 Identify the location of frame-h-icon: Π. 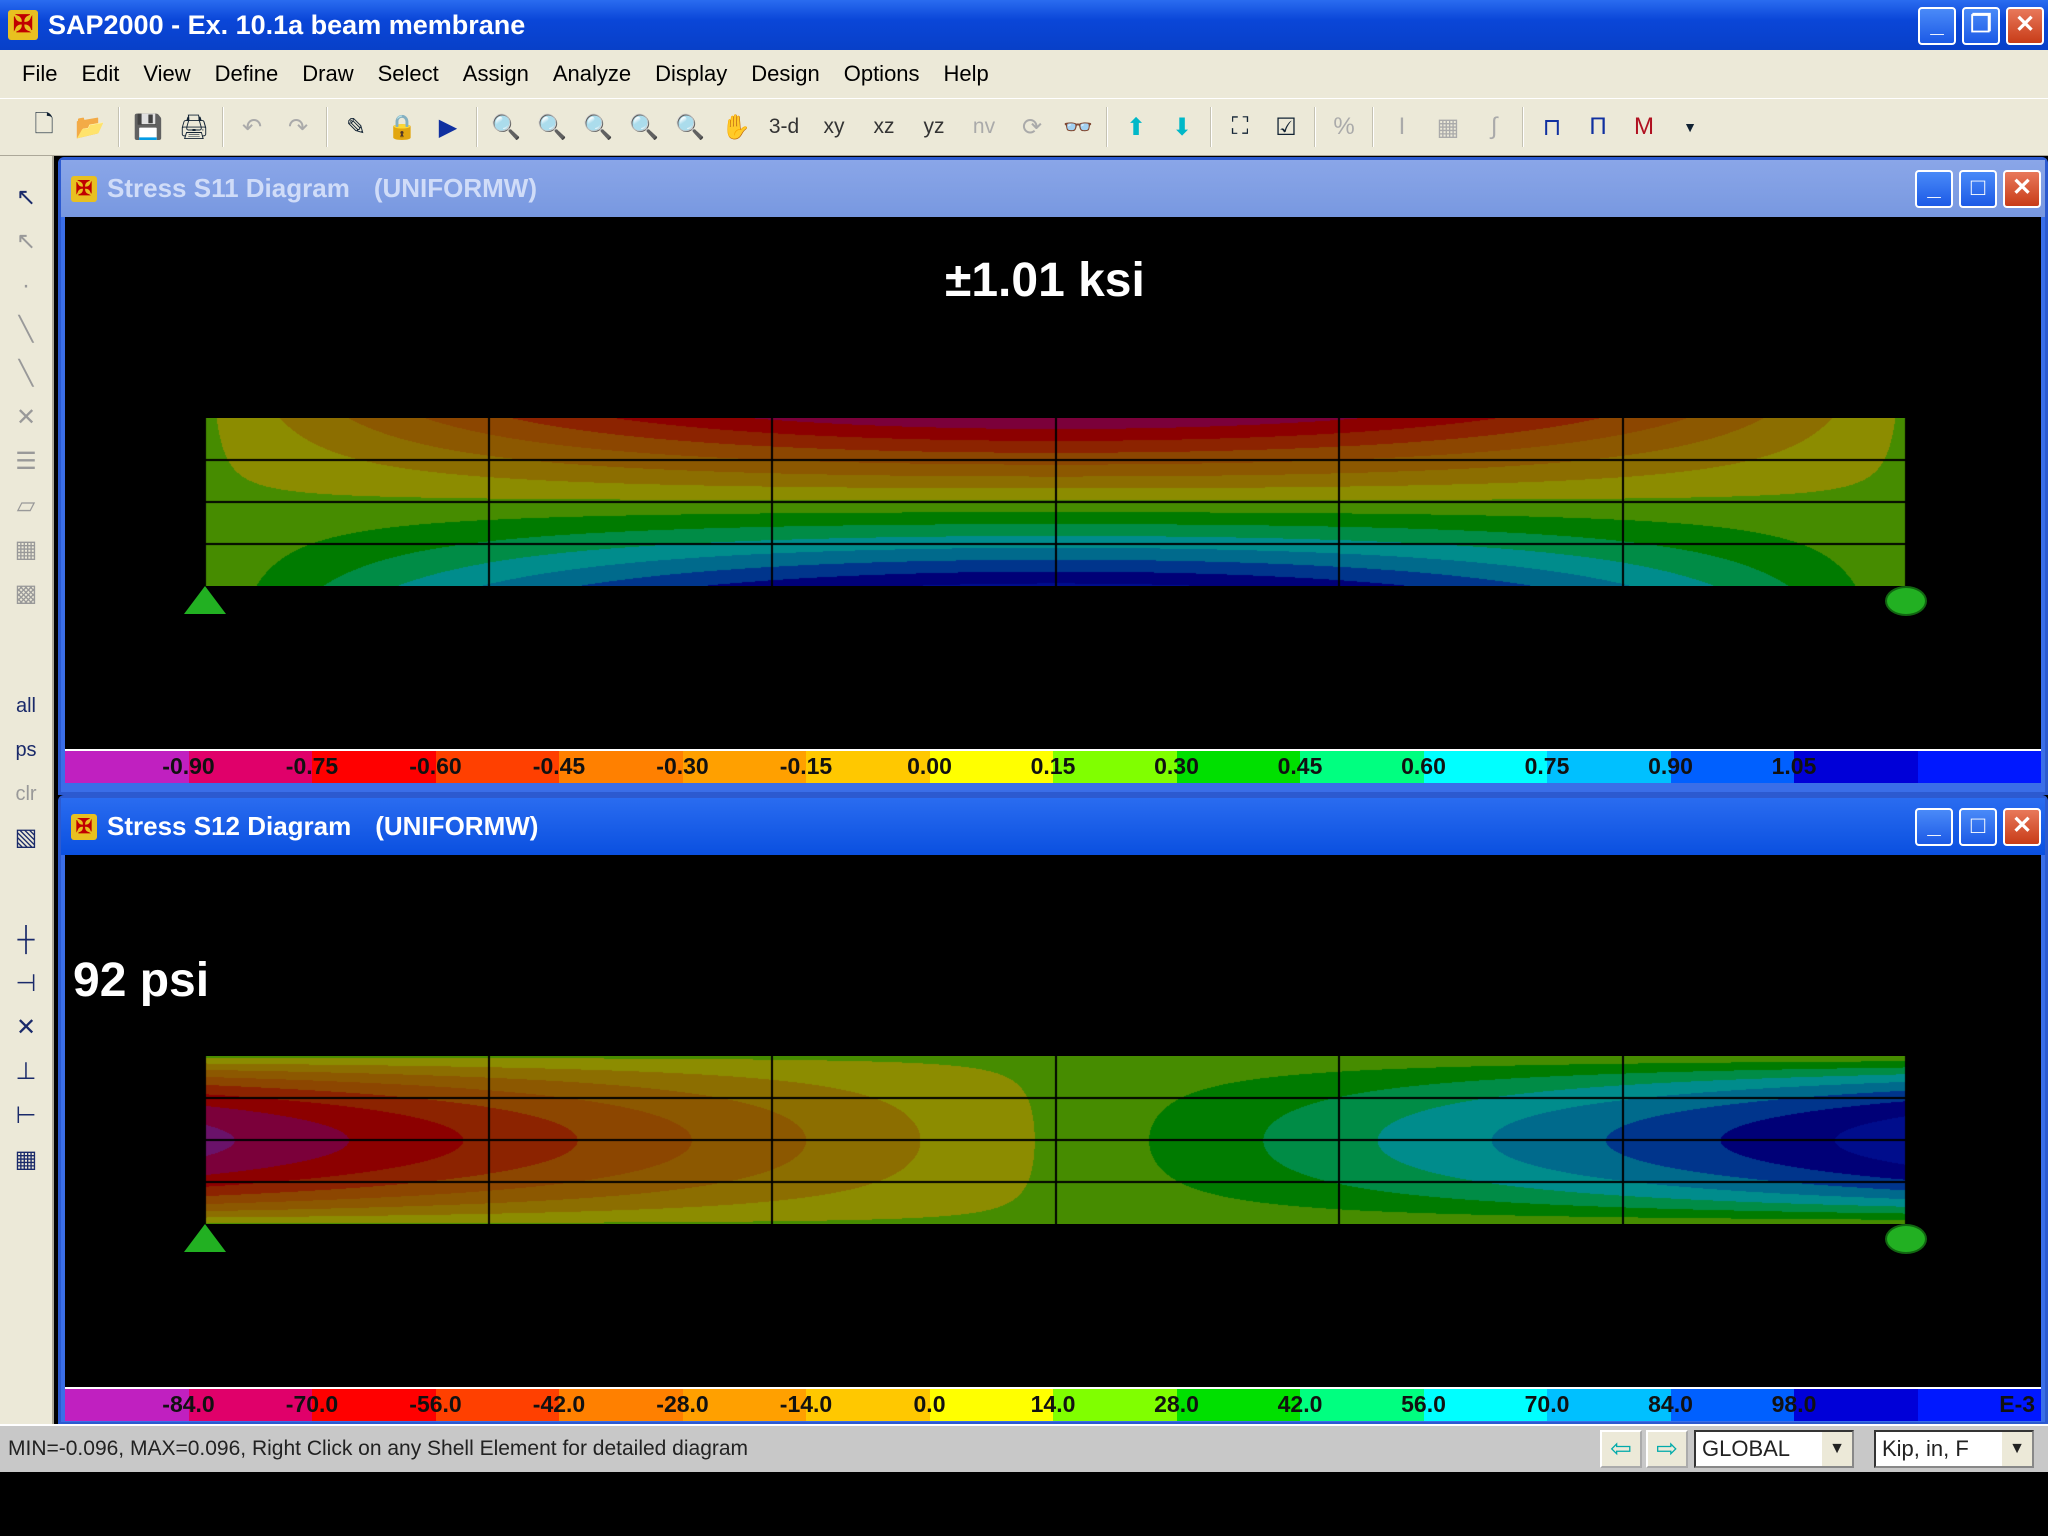
(1598, 127).